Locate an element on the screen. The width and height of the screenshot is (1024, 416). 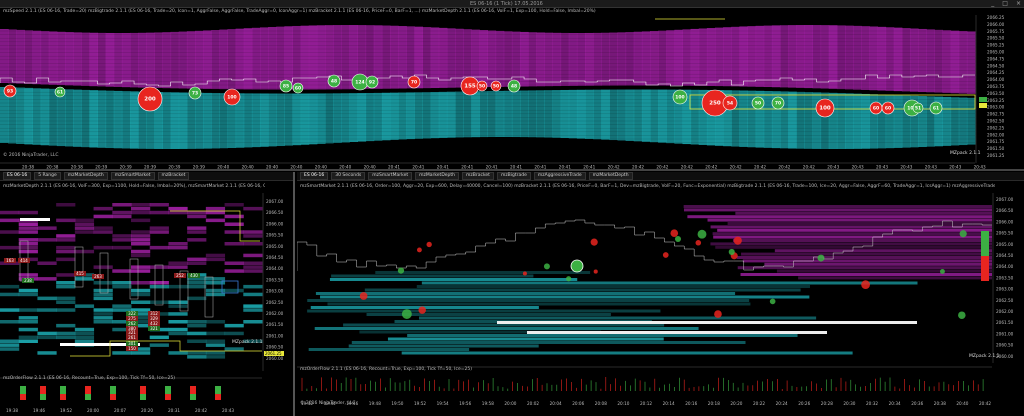
trade-bubble-label: 60 is located at coordinates (876, 109).